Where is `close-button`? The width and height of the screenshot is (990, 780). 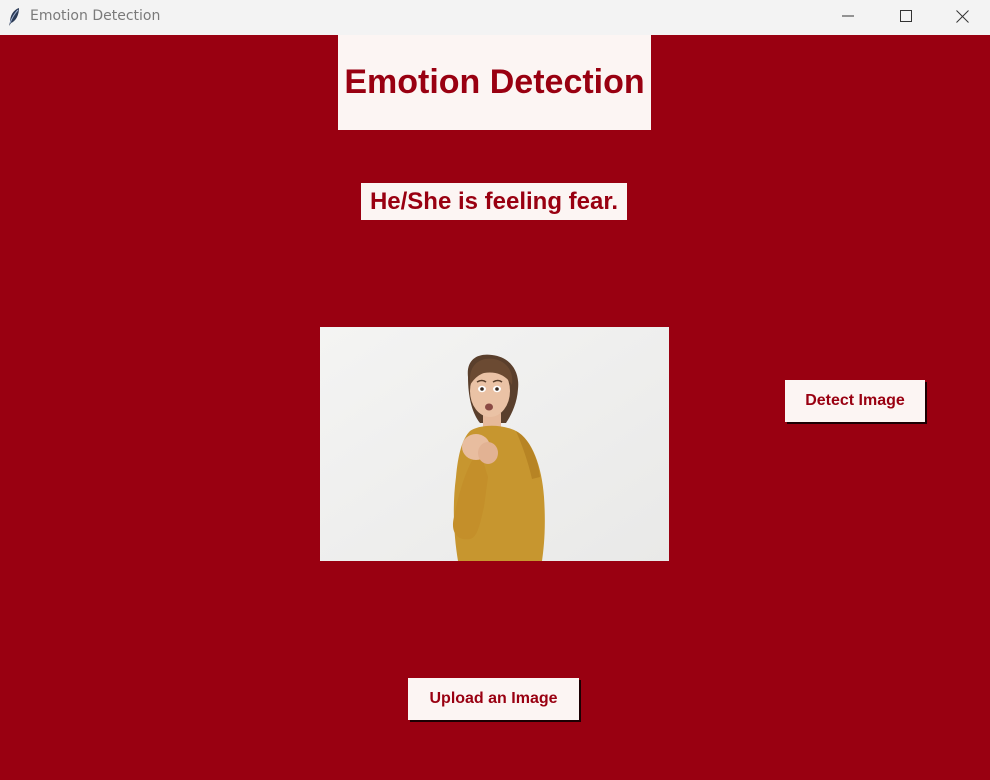 close-button is located at coordinates (962, 16).